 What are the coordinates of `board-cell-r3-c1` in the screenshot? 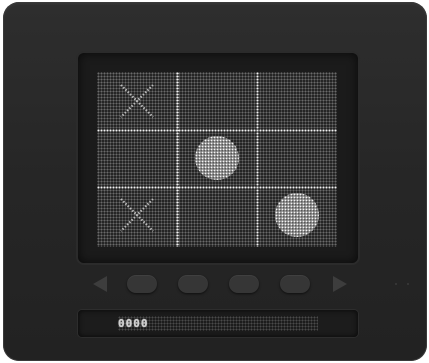 It's located at (136, 214).